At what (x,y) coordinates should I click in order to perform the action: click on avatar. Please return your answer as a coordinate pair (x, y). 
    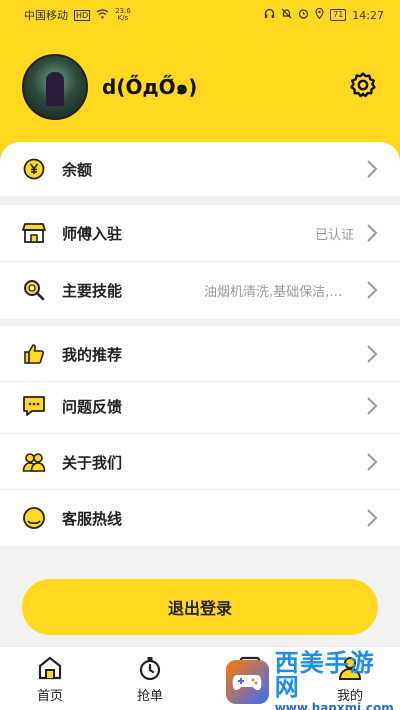
    Looking at the image, I should click on (55, 87).